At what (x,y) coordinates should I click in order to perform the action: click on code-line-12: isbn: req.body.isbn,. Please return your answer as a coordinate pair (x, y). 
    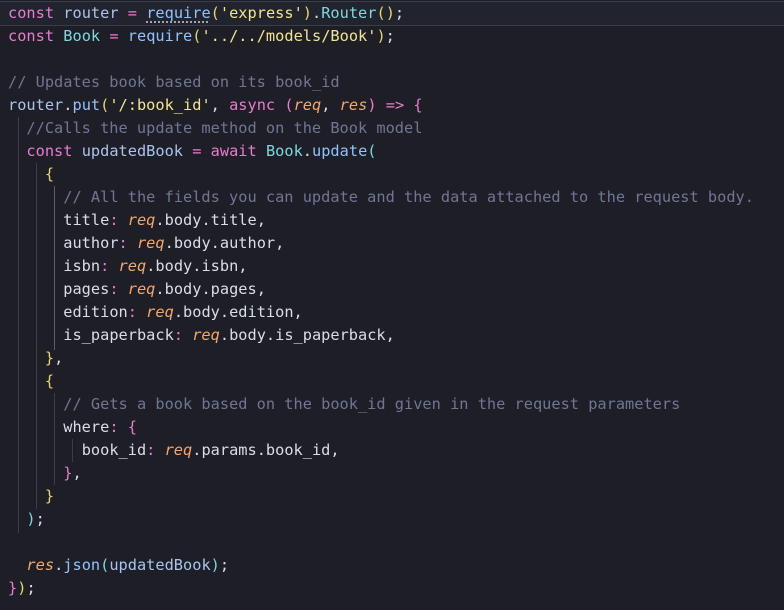
    Looking at the image, I should click on (392, 266).